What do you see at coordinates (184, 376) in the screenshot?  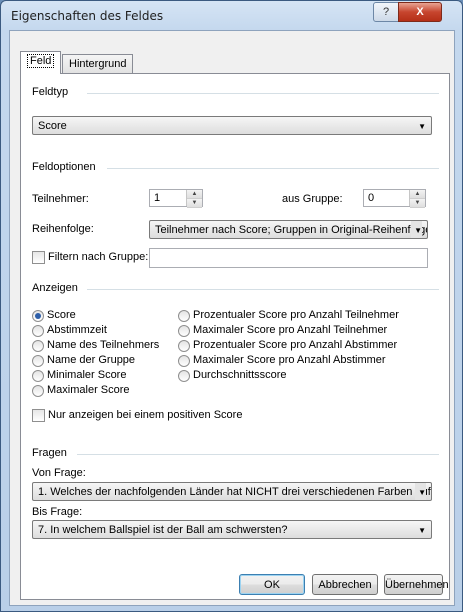 I see `radio-durchschnitt` at bounding box center [184, 376].